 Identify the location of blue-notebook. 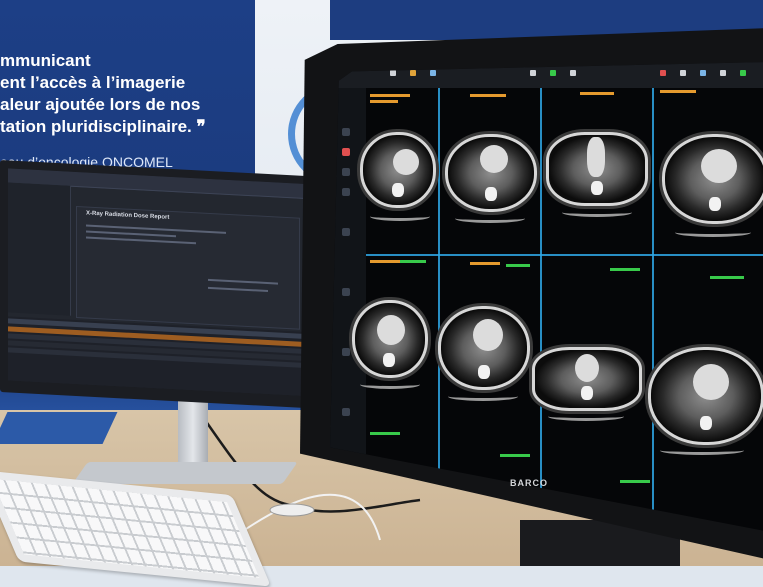
(59, 428).